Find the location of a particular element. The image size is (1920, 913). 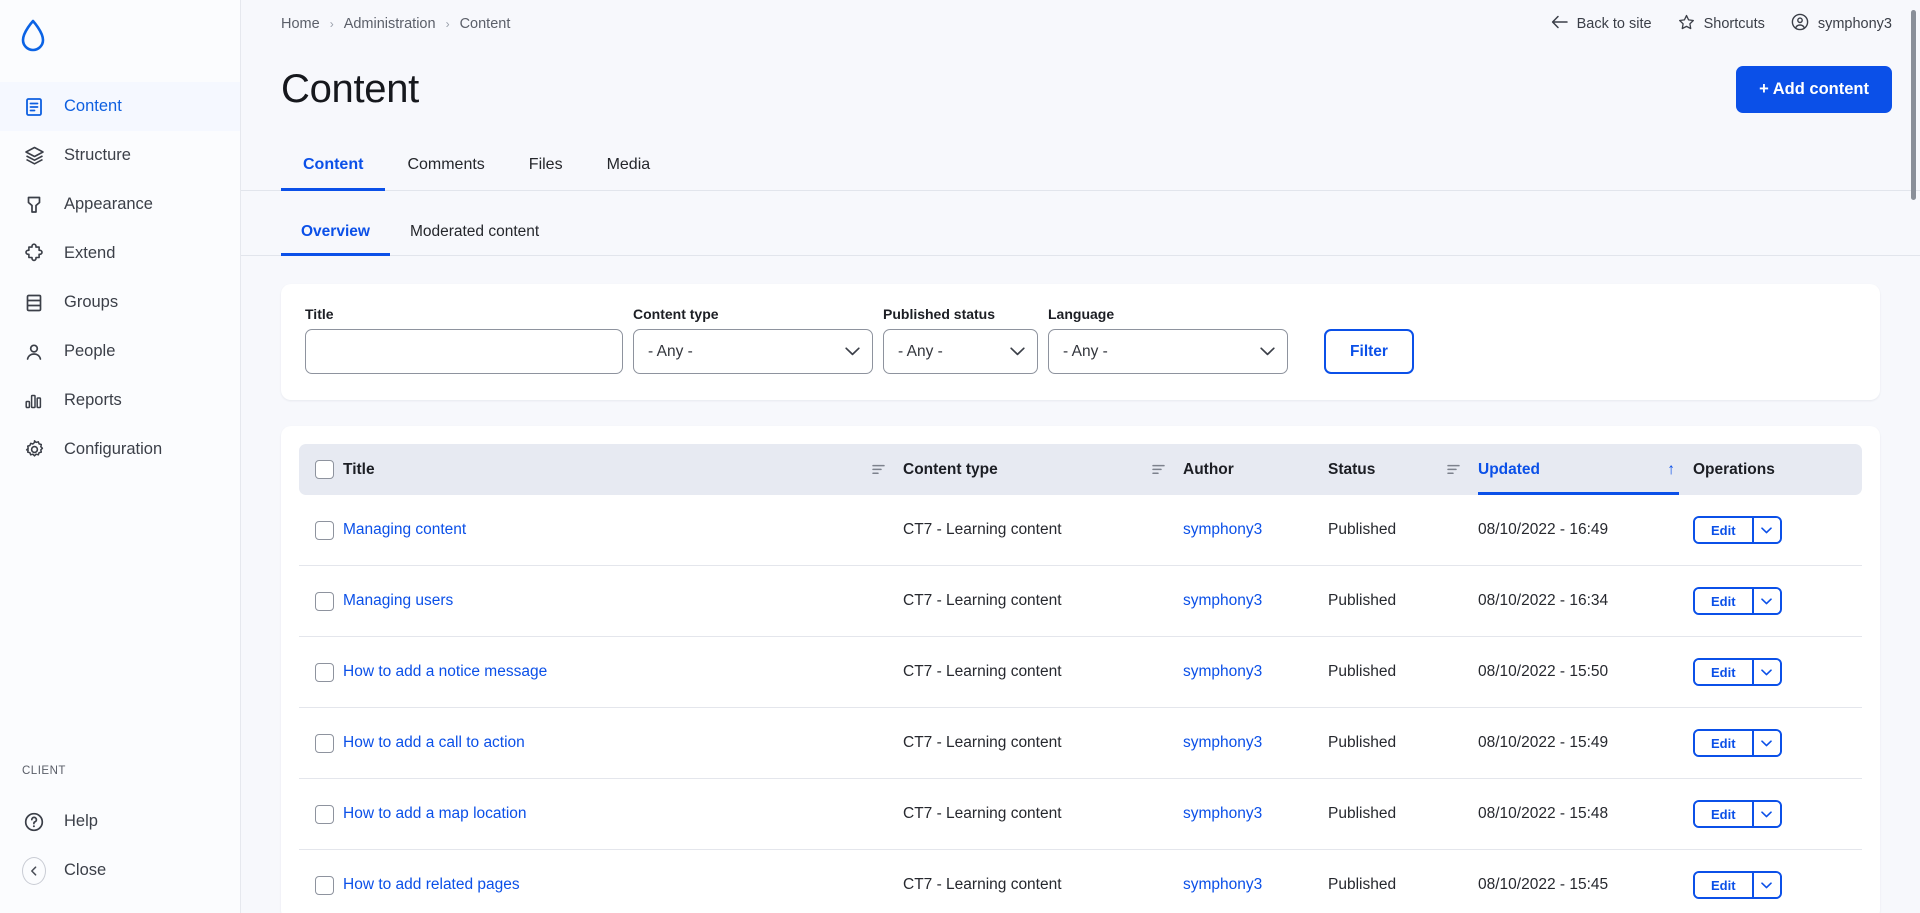

row-content-type-cell: CT7 - Learning content is located at coordinates (1043, 814).